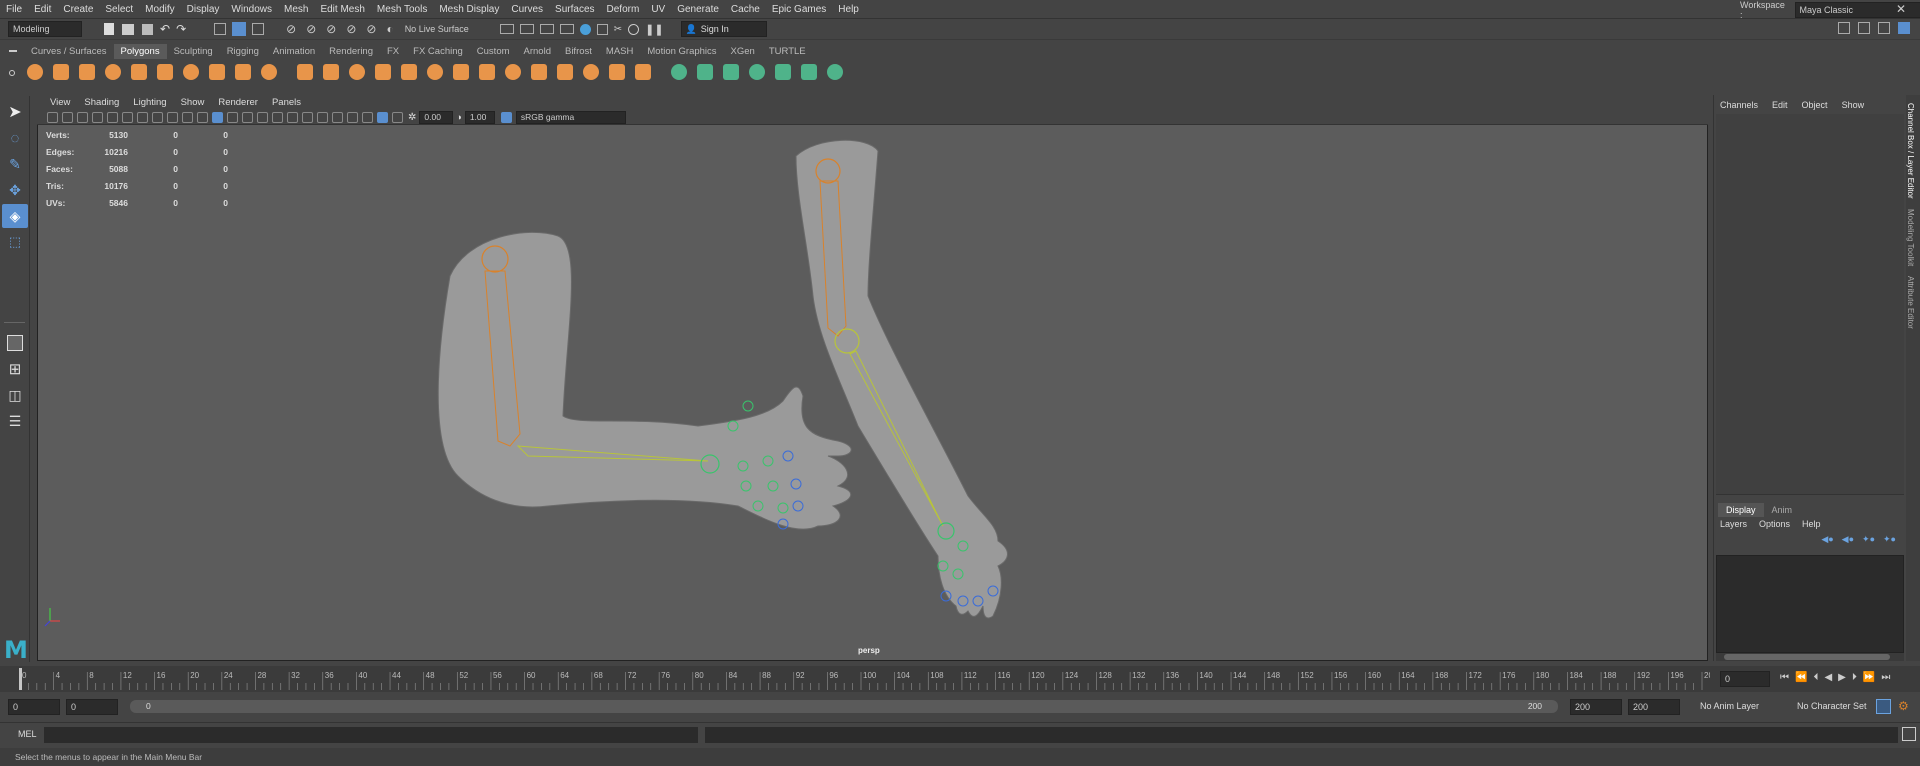  Describe the element at coordinates (191, 72) in the screenshot. I see `pyramid-icon` at that location.